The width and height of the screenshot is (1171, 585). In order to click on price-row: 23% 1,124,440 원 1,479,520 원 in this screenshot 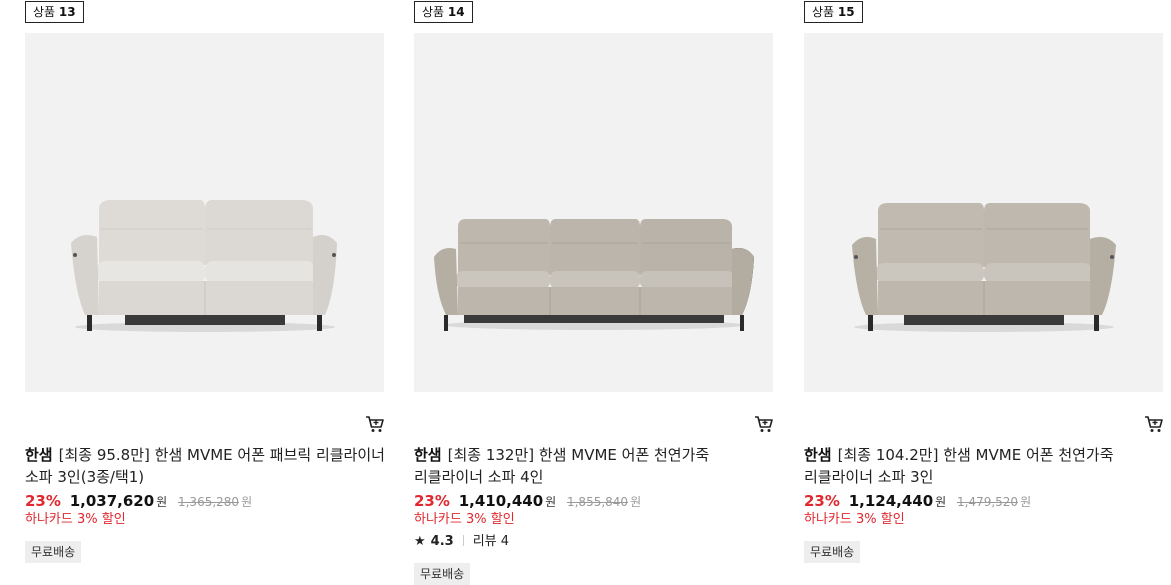, I will do `click(917, 501)`.